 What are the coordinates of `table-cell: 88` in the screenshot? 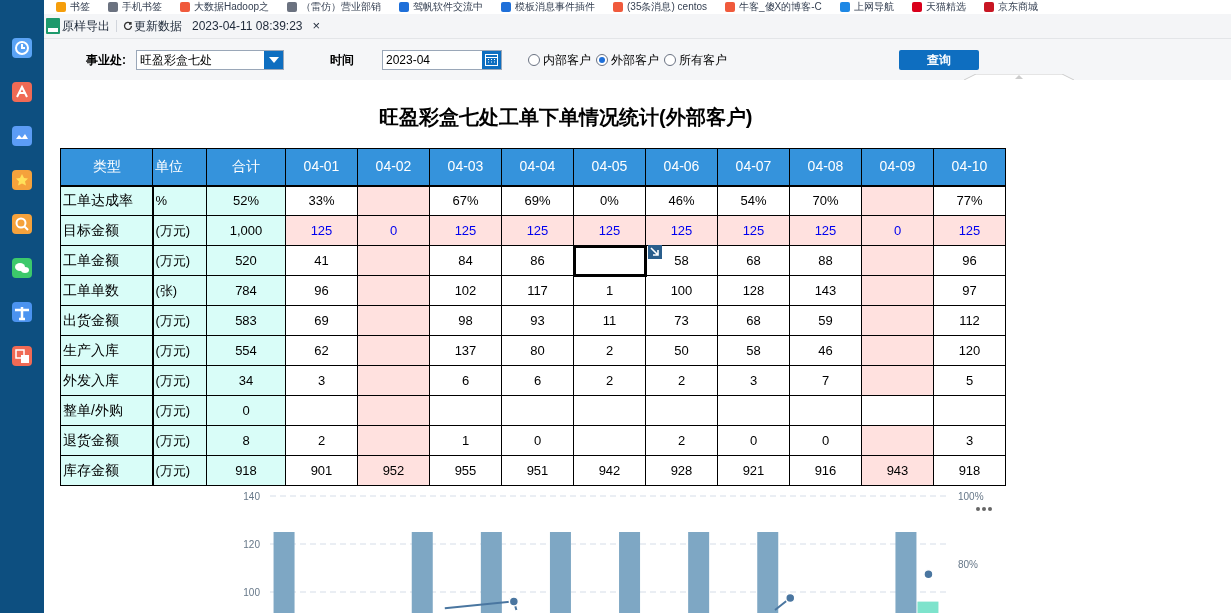 It's located at (825, 260).